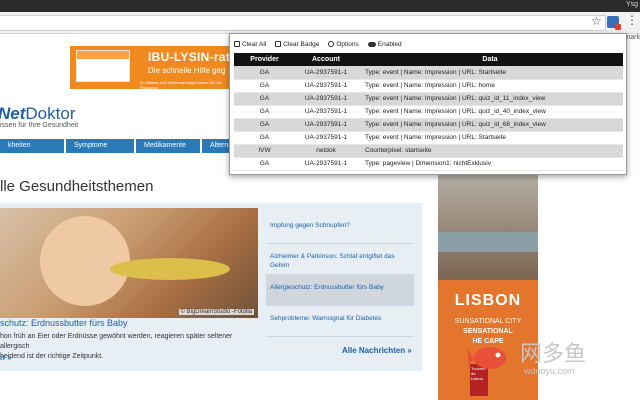 Image resolution: width=640 pixels, height=400 pixels. Describe the element at coordinates (377, 350) in the screenshot. I see `all-news-link: Alle Nachrichten »` at that location.